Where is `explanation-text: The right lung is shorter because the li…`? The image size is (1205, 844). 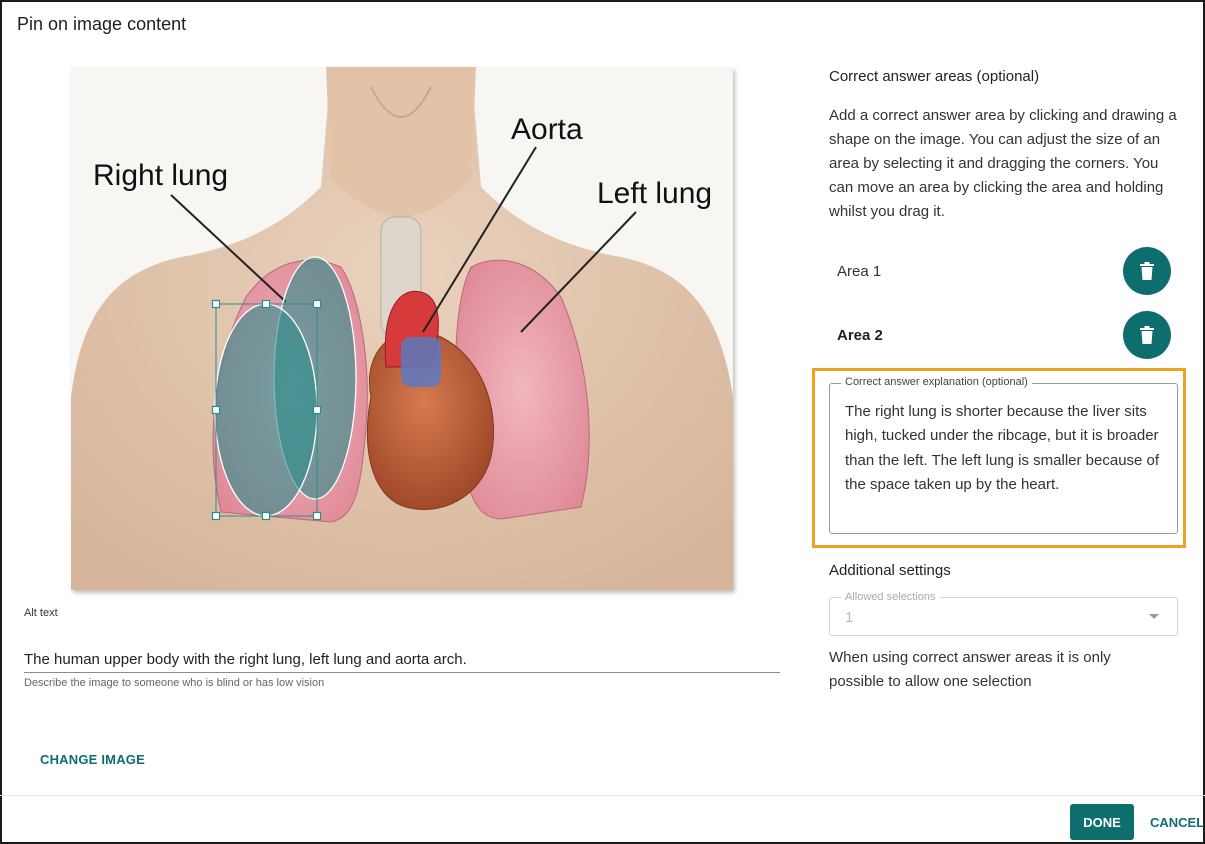
explanation-text: The right lung is shorter because the li… is located at coordinates (1006, 448).